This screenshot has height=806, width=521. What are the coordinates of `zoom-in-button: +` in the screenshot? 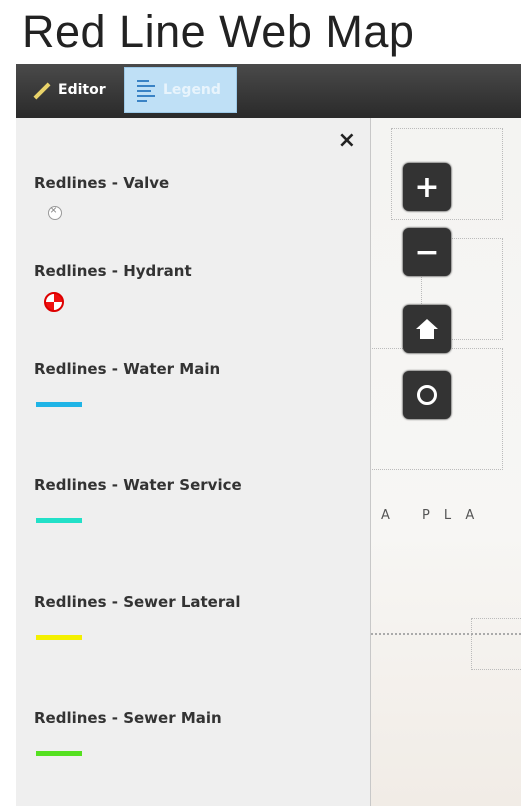 It's located at (427, 187).